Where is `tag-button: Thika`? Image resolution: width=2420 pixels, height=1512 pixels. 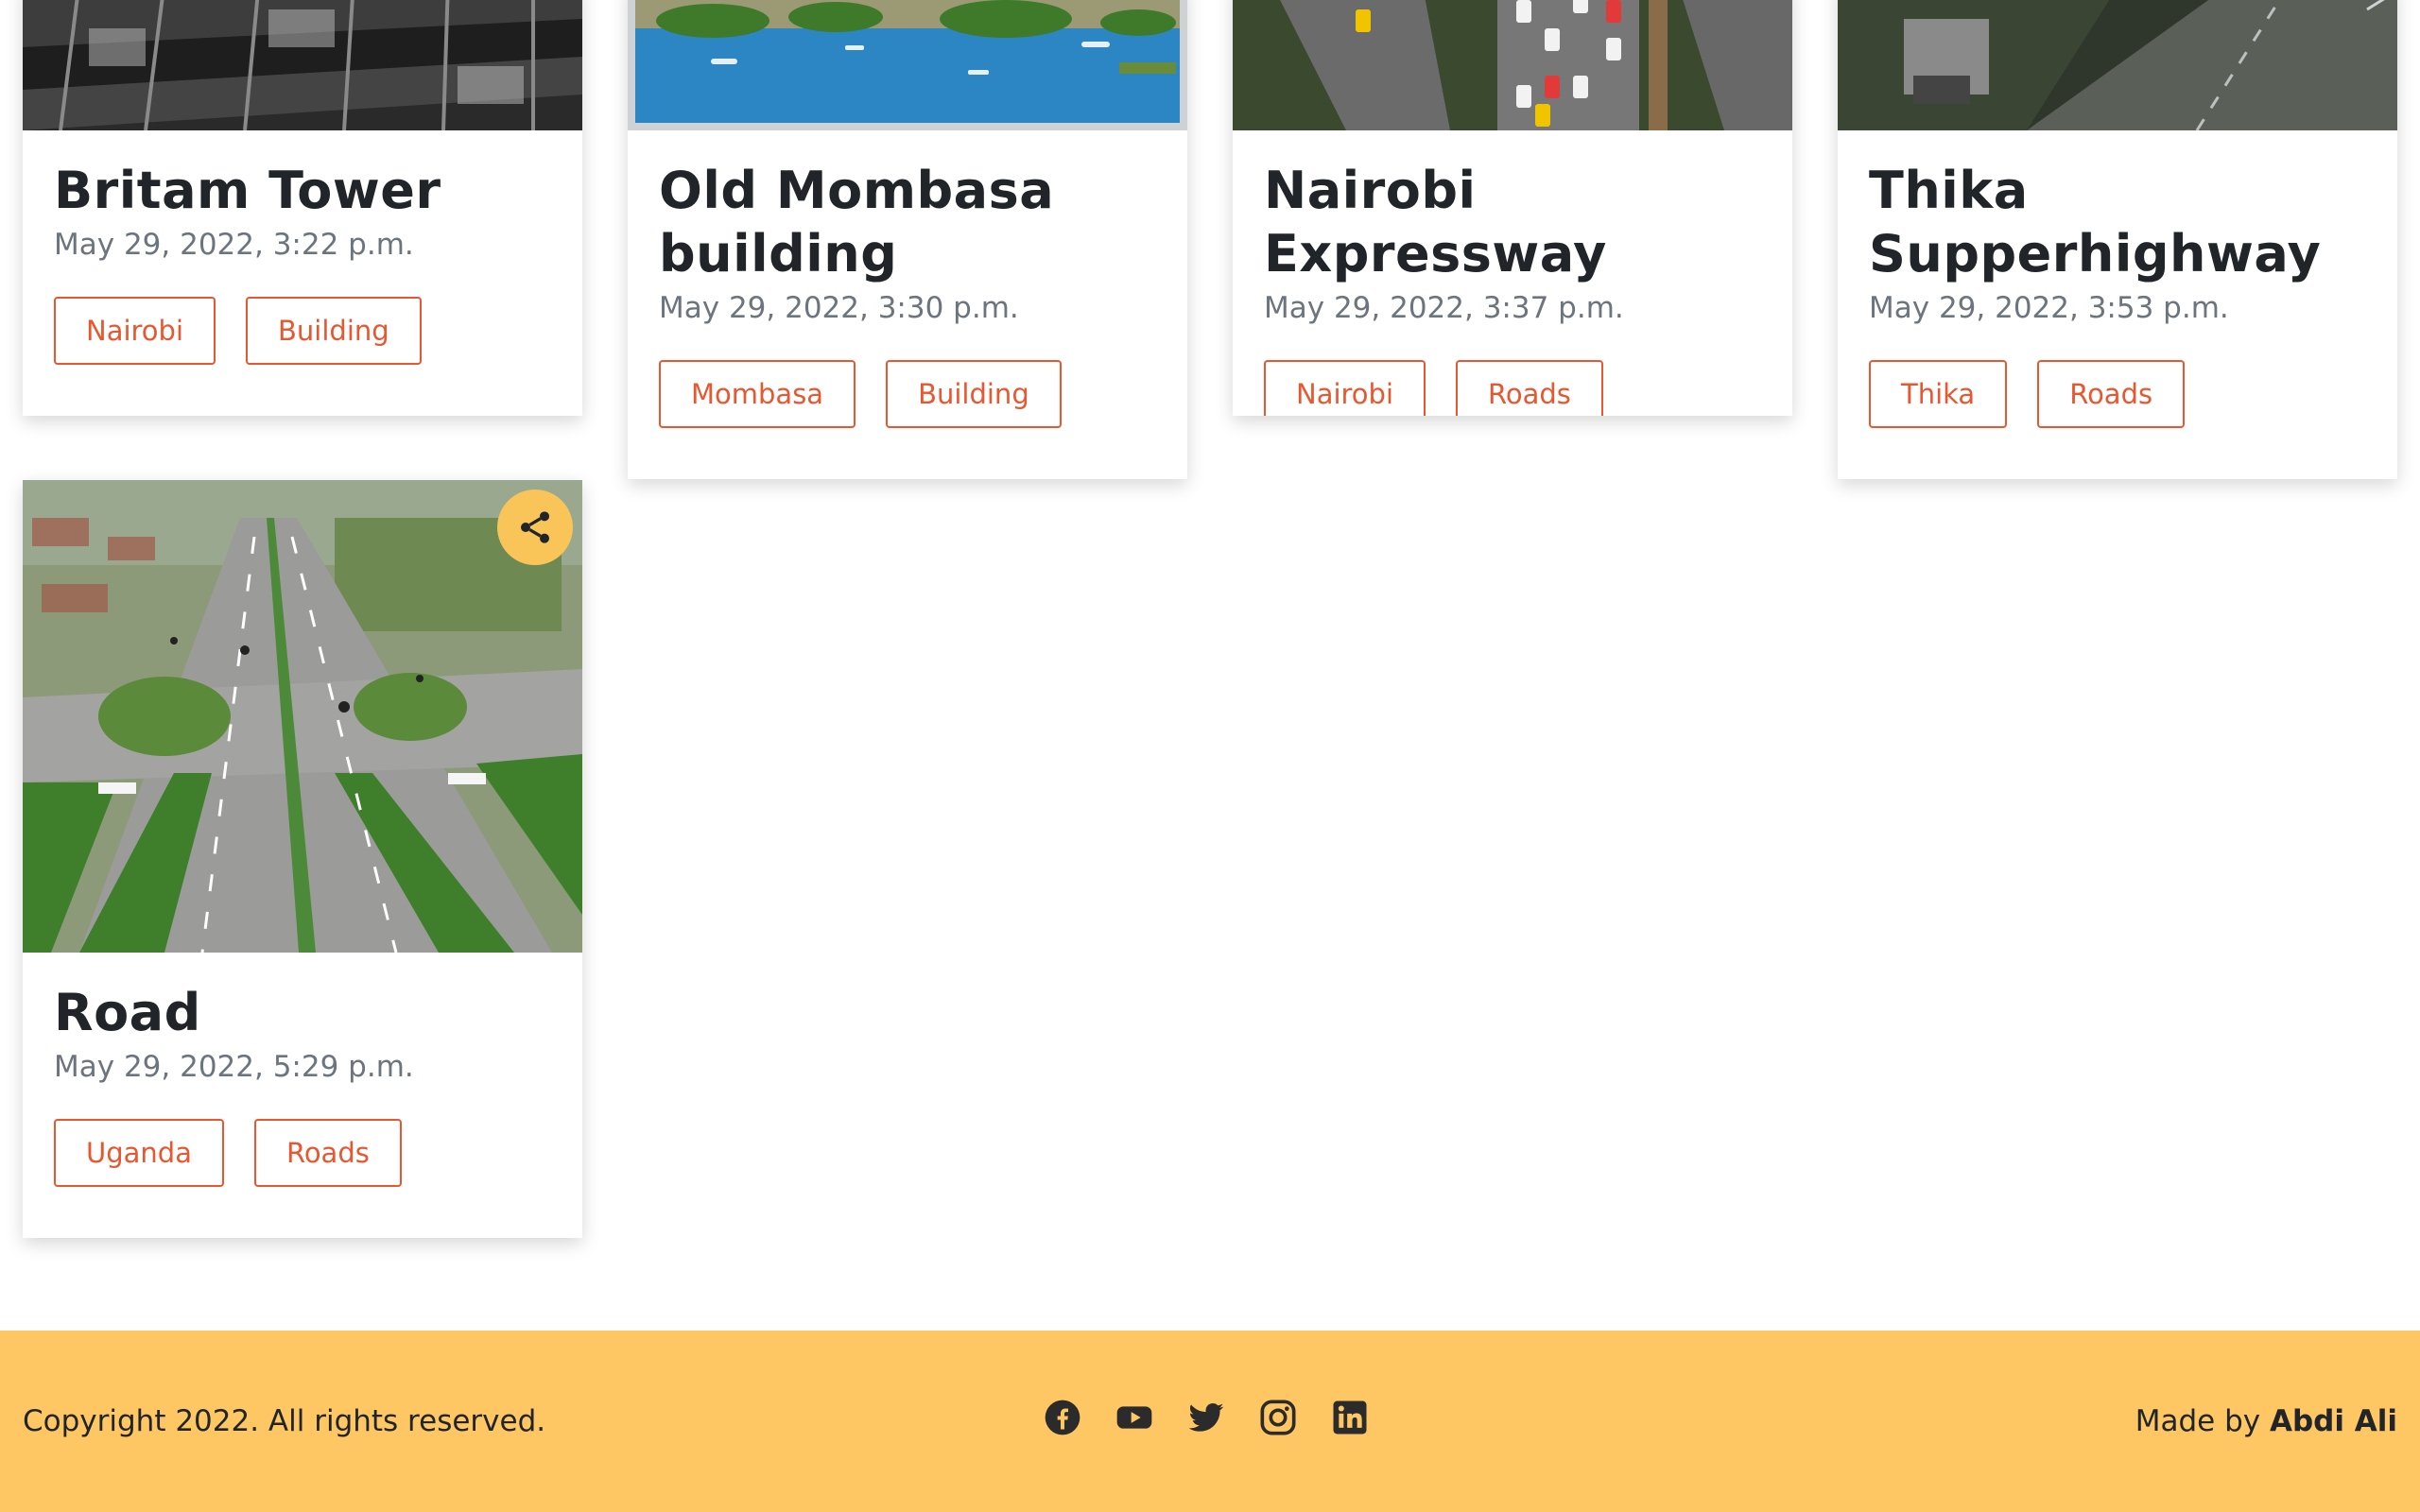 tag-button: Thika is located at coordinates (1938, 394).